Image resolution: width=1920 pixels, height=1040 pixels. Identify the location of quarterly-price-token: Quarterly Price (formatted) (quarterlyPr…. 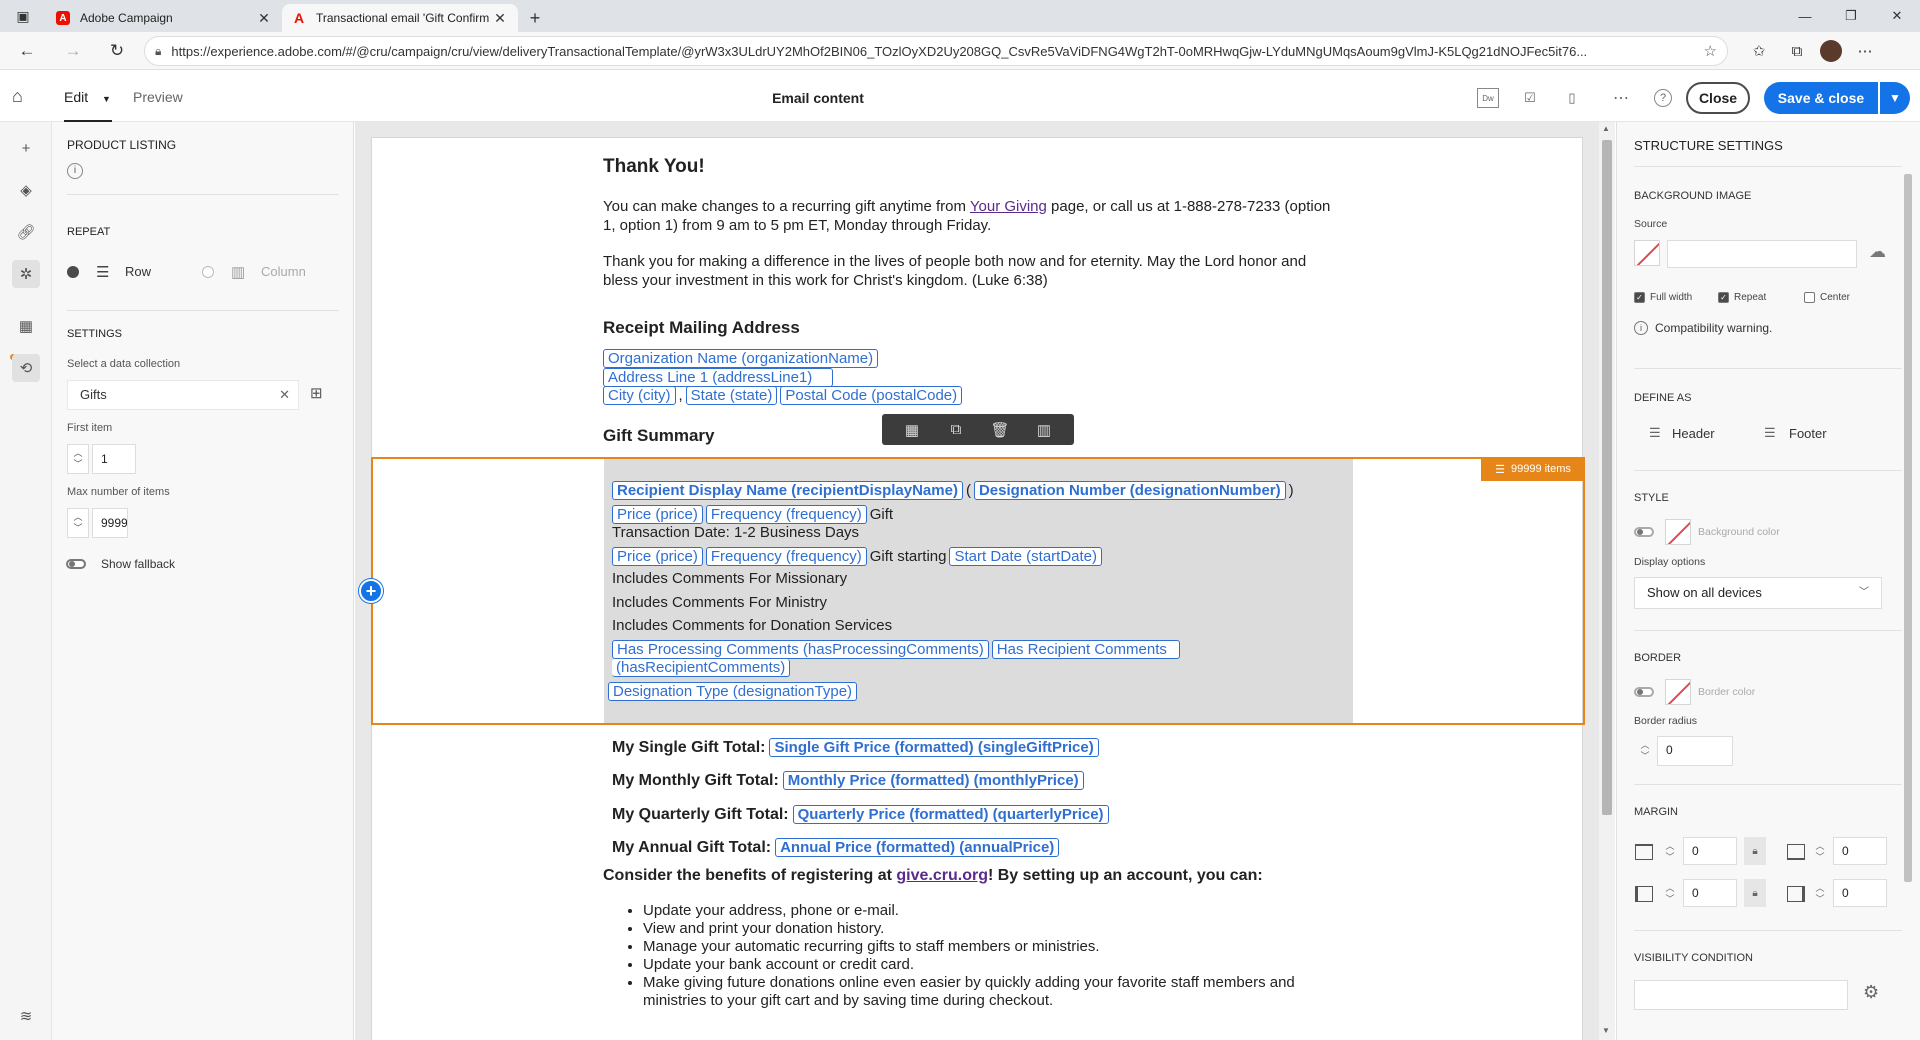
(950, 814).